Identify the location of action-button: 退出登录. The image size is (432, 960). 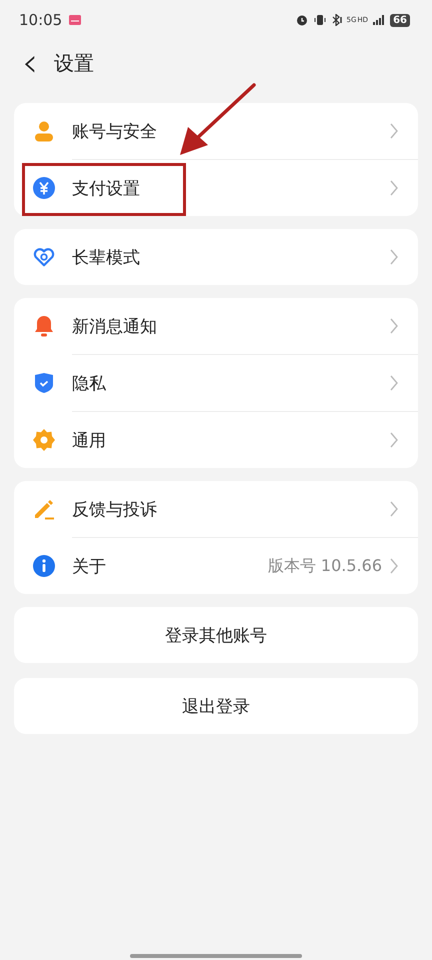
(216, 706).